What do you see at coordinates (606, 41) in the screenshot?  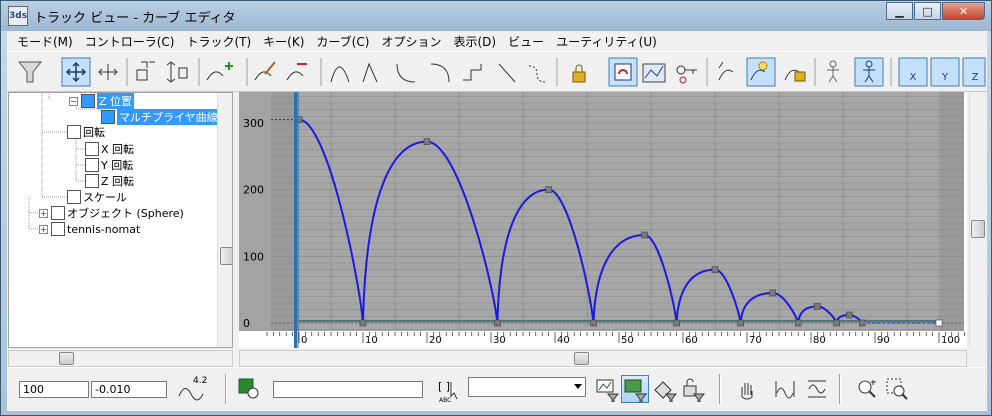 I see `menu-item-8: ユーティリティ(U)` at bounding box center [606, 41].